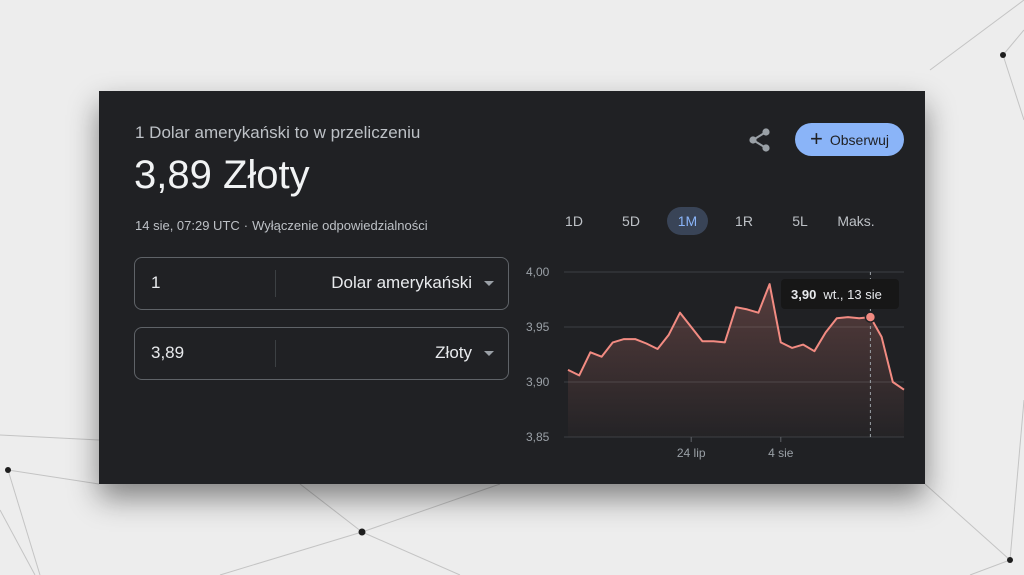 The height and width of the screenshot is (575, 1024). I want to click on x-tick-label: 24 lip, so click(691, 453).